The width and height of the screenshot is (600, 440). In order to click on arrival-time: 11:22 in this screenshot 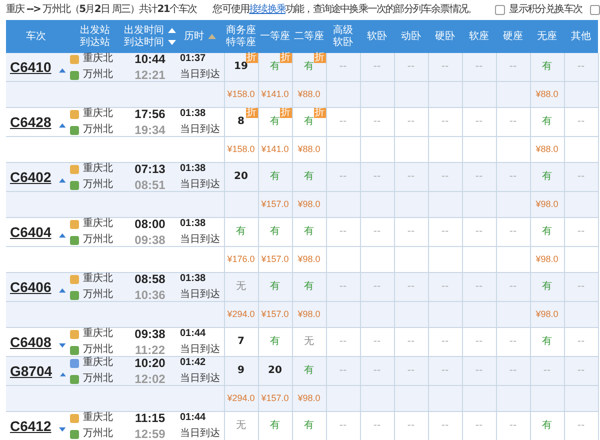, I will do `click(150, 350)`.